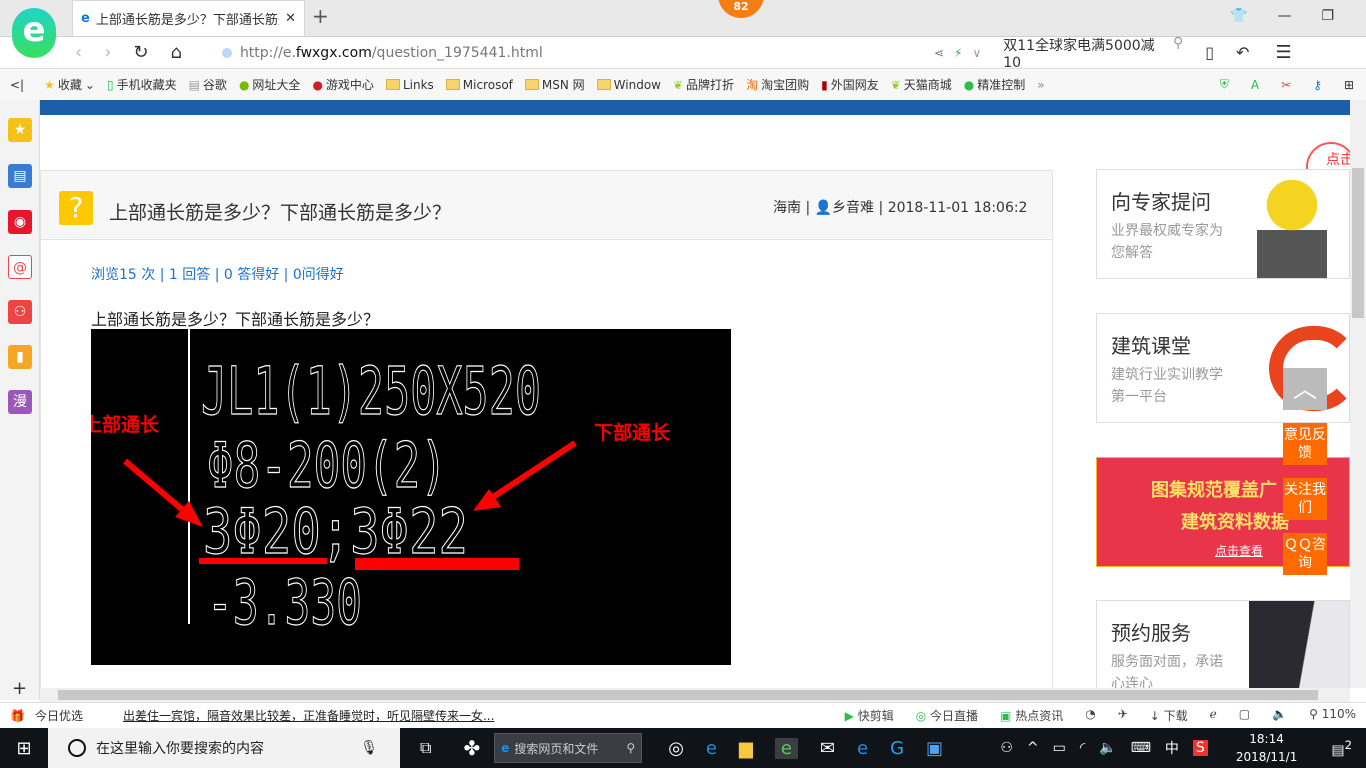 This screenshot has width=1366, height=768. I want to click on minimize-button: —, so click(1284, 16).